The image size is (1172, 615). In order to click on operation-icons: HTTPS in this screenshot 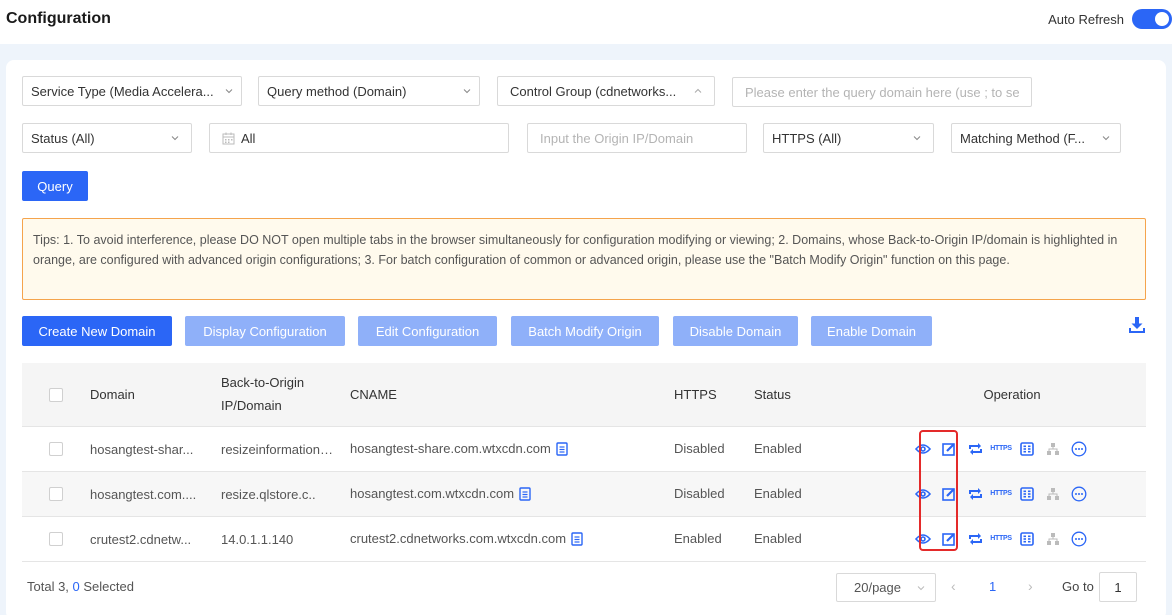, I will do `click(1015, 539)`.